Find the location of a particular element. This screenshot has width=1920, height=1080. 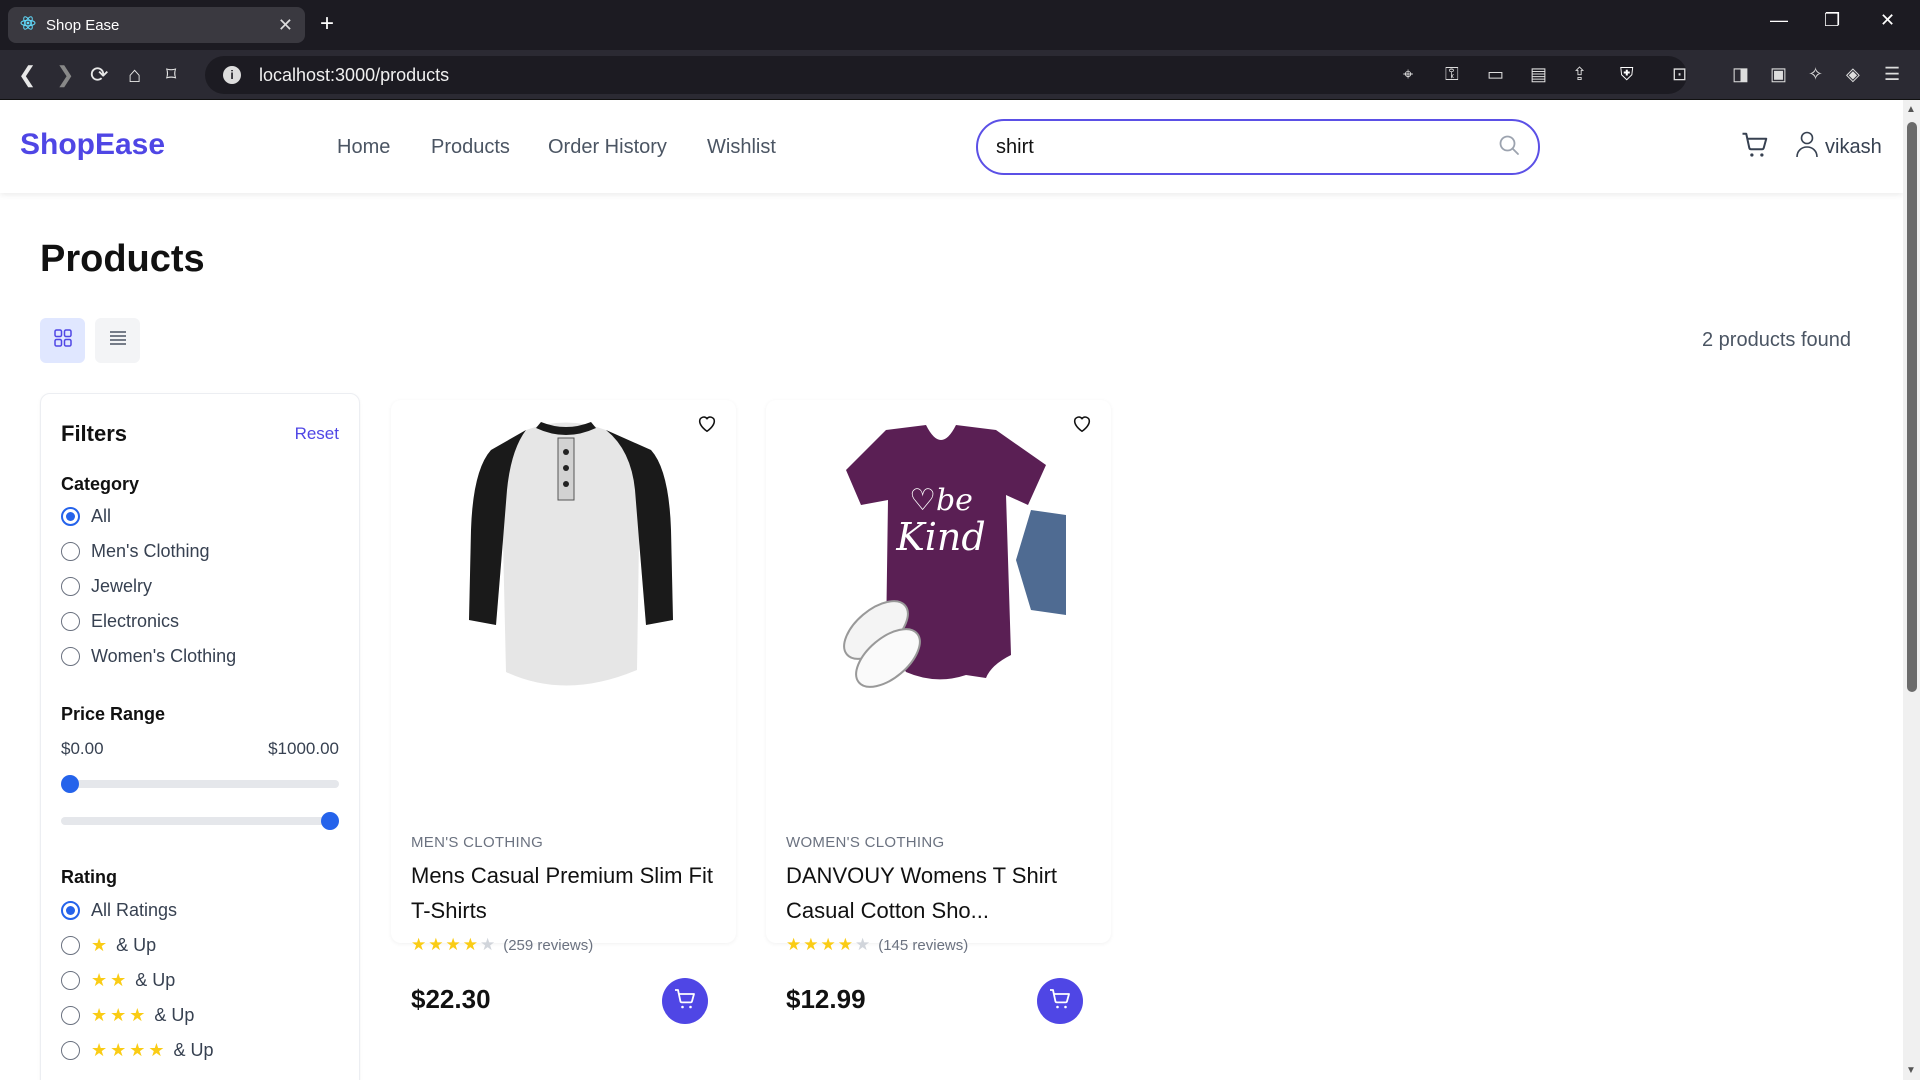

category-all: All is located at coordinates (86, 516).